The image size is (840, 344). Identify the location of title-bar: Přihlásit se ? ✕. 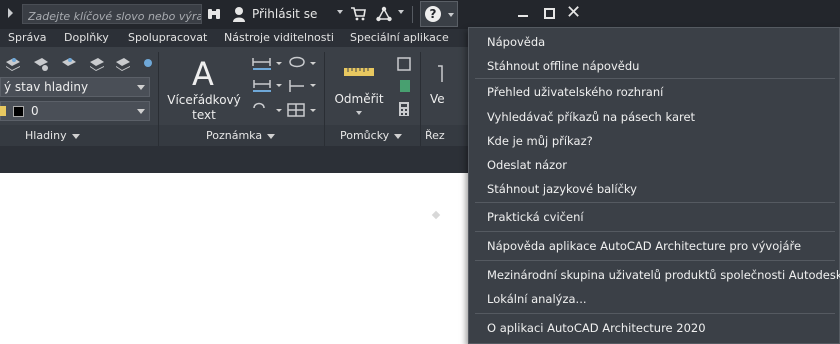
(420, 14).